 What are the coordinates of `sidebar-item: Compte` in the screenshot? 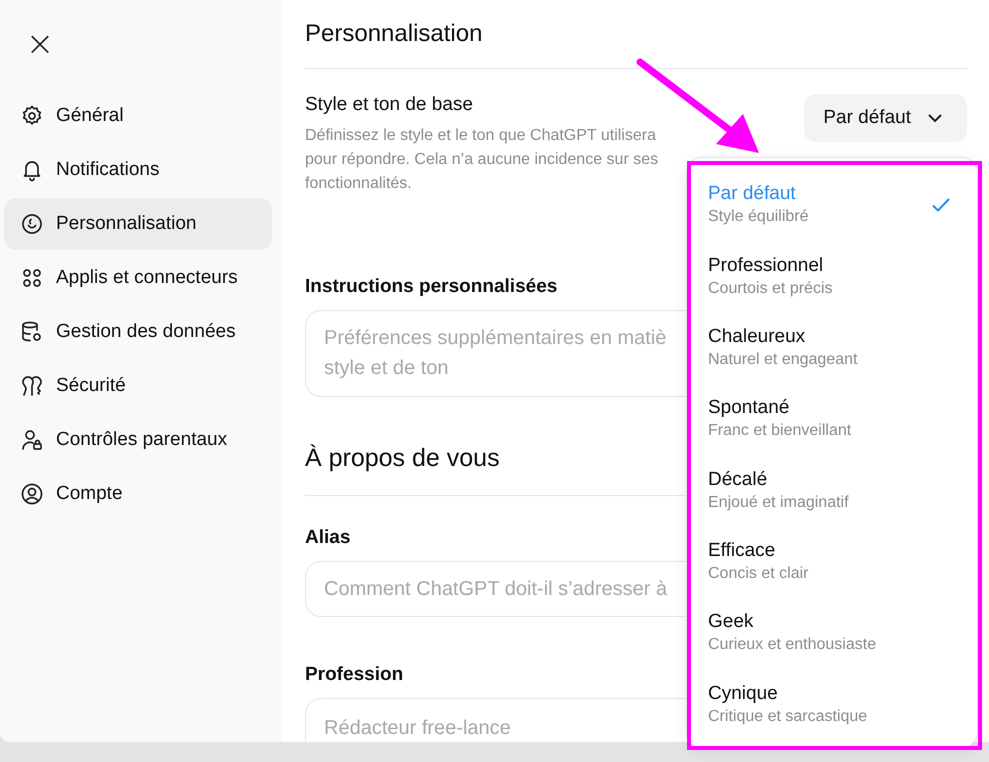 It's located at (138, 494).